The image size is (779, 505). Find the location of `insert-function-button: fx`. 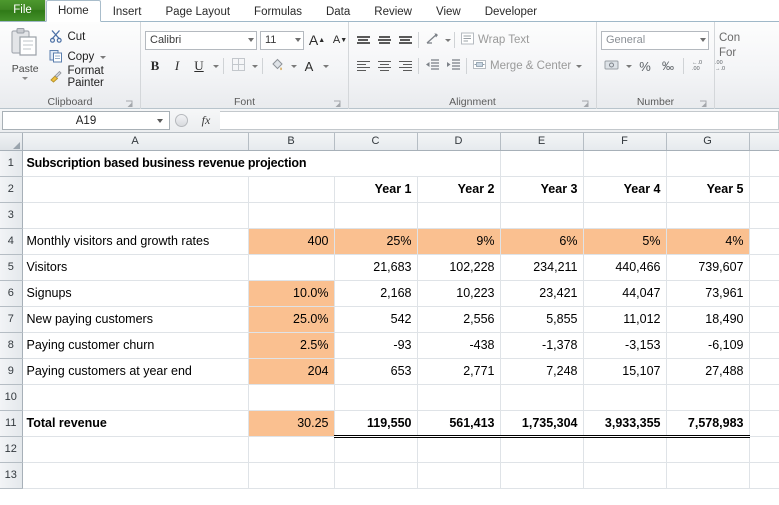

insert-function-button: fx is located at coordinates (206, 120).